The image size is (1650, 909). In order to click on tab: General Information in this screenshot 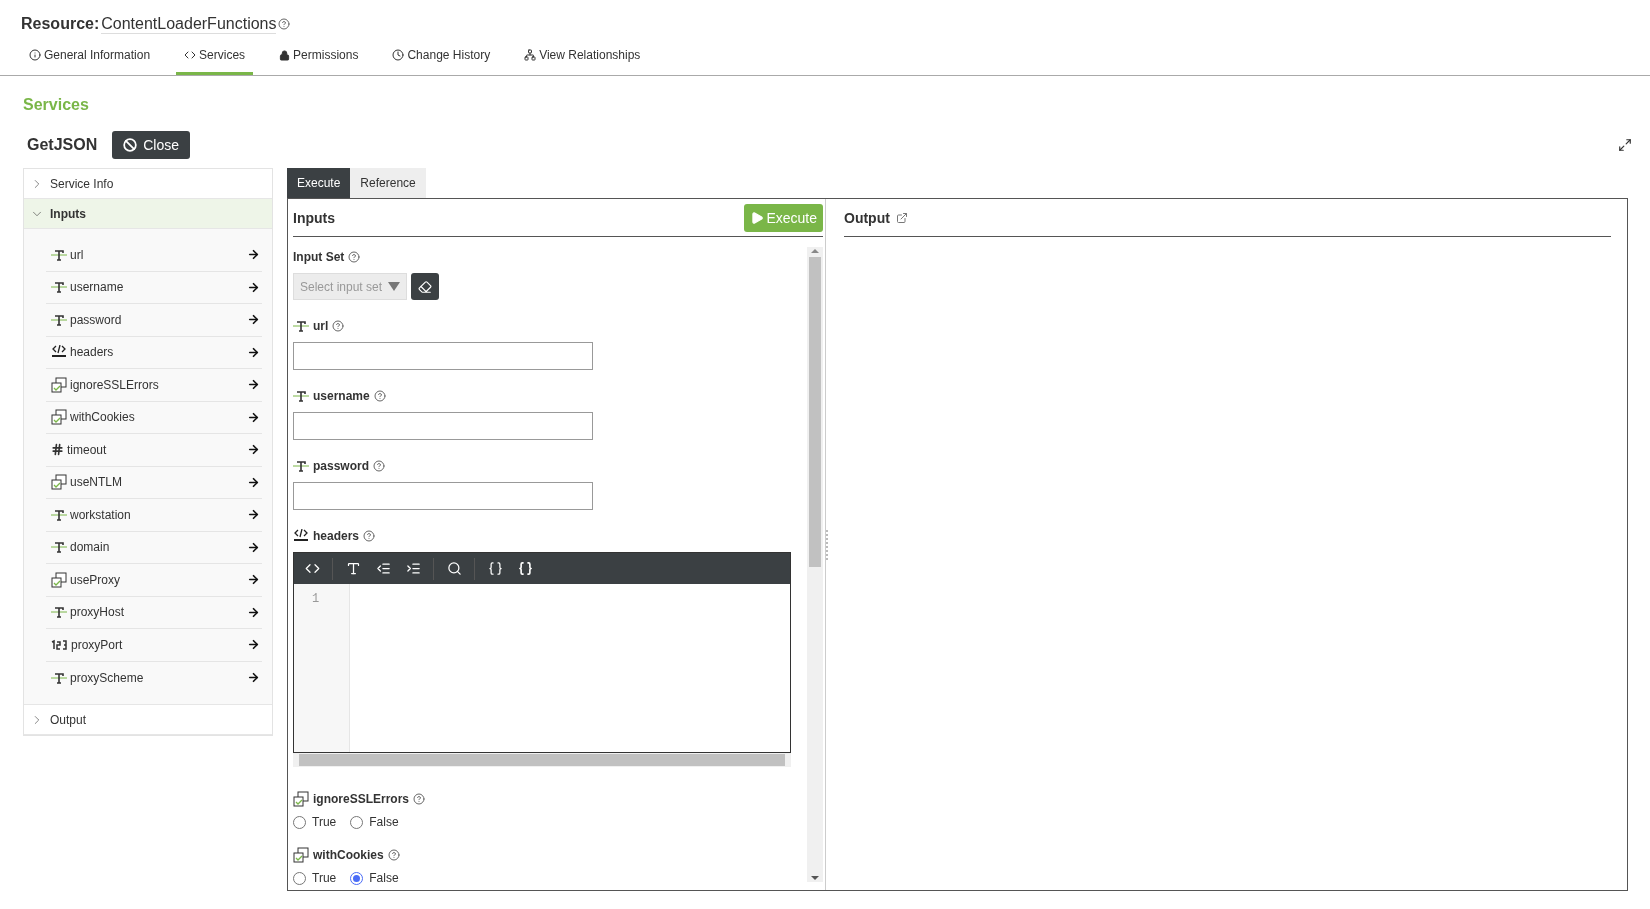, I will do `click(90, 56)`.